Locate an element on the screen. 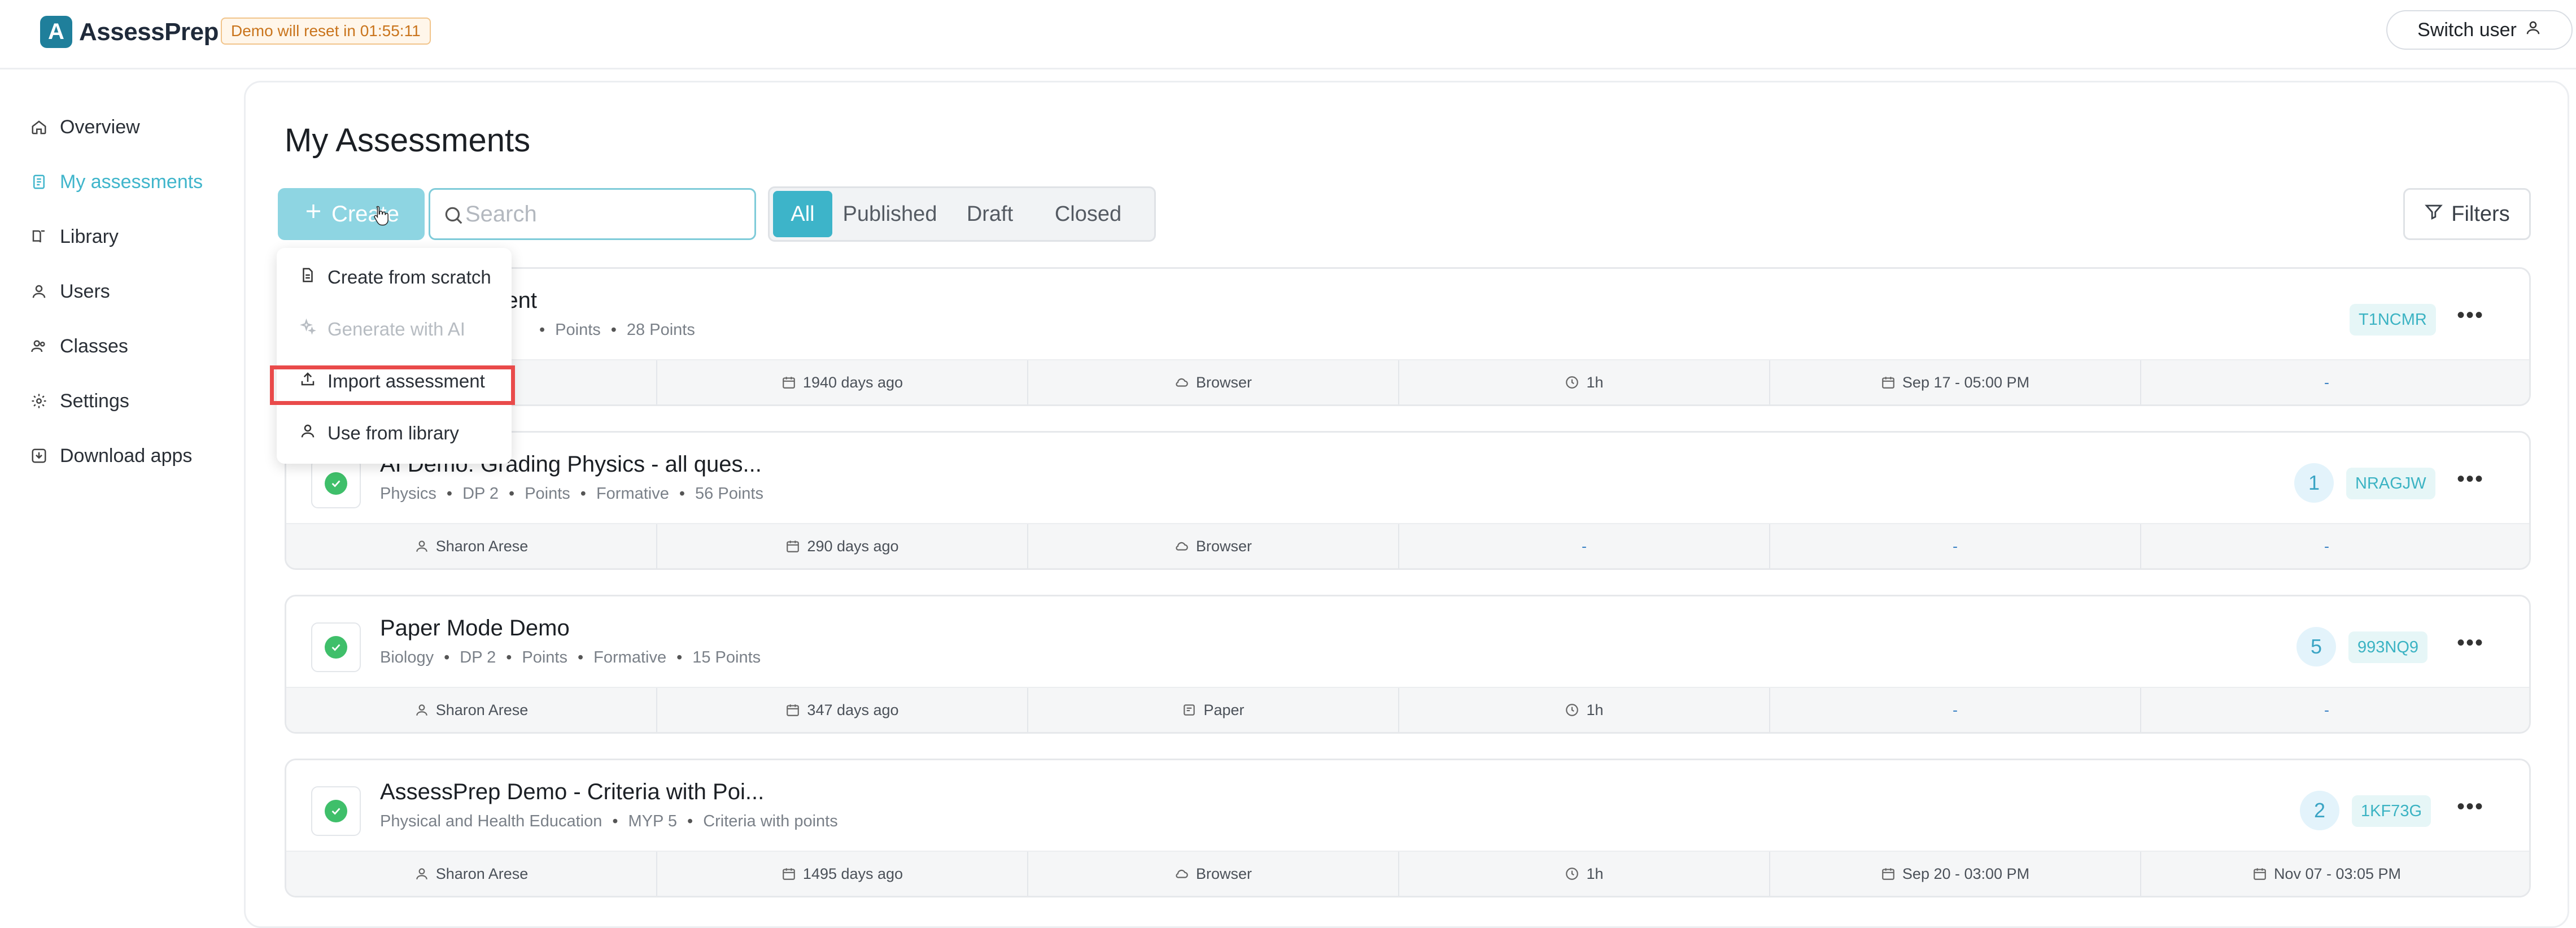  tab-published: Published is located at coordinates (890, 214).